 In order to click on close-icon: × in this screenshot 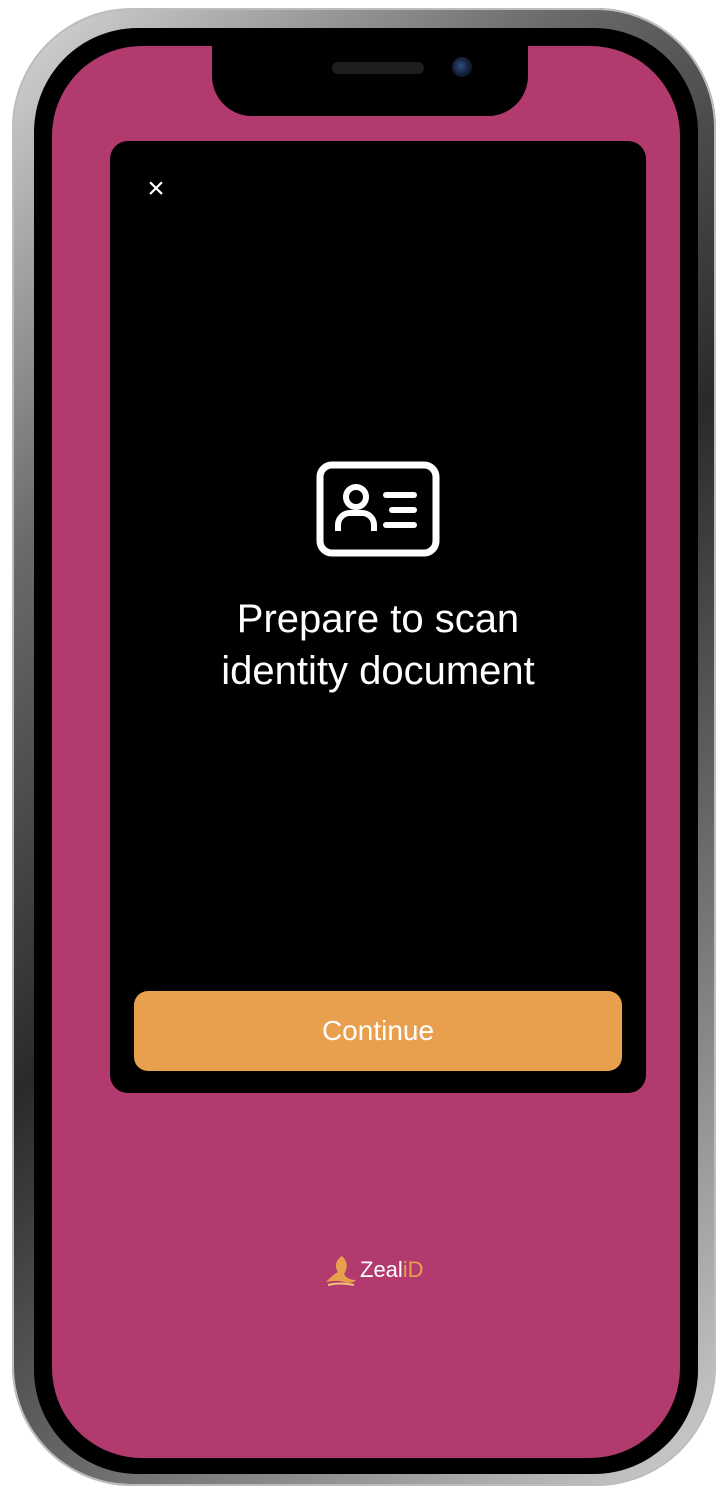, I will do `click(156, 188)`.